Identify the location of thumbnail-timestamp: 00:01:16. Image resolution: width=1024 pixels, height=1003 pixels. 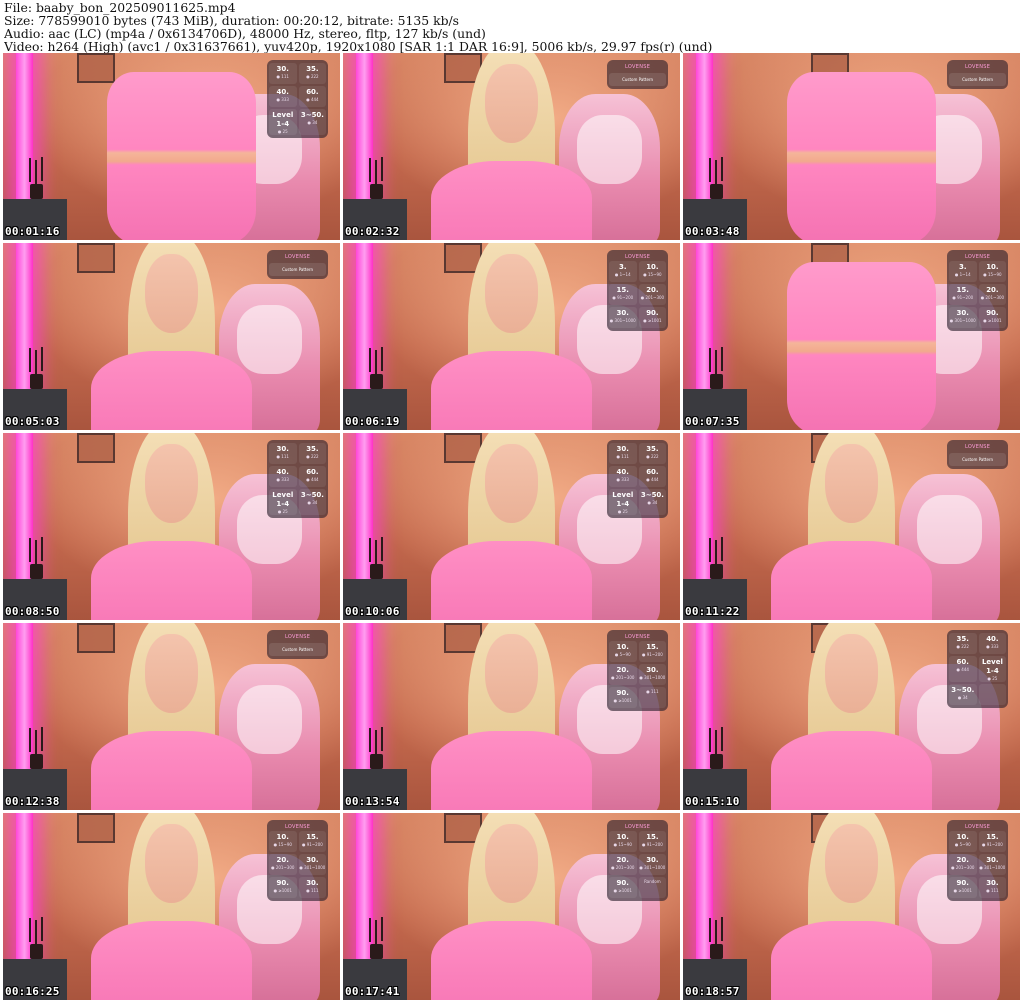
(32, 231).